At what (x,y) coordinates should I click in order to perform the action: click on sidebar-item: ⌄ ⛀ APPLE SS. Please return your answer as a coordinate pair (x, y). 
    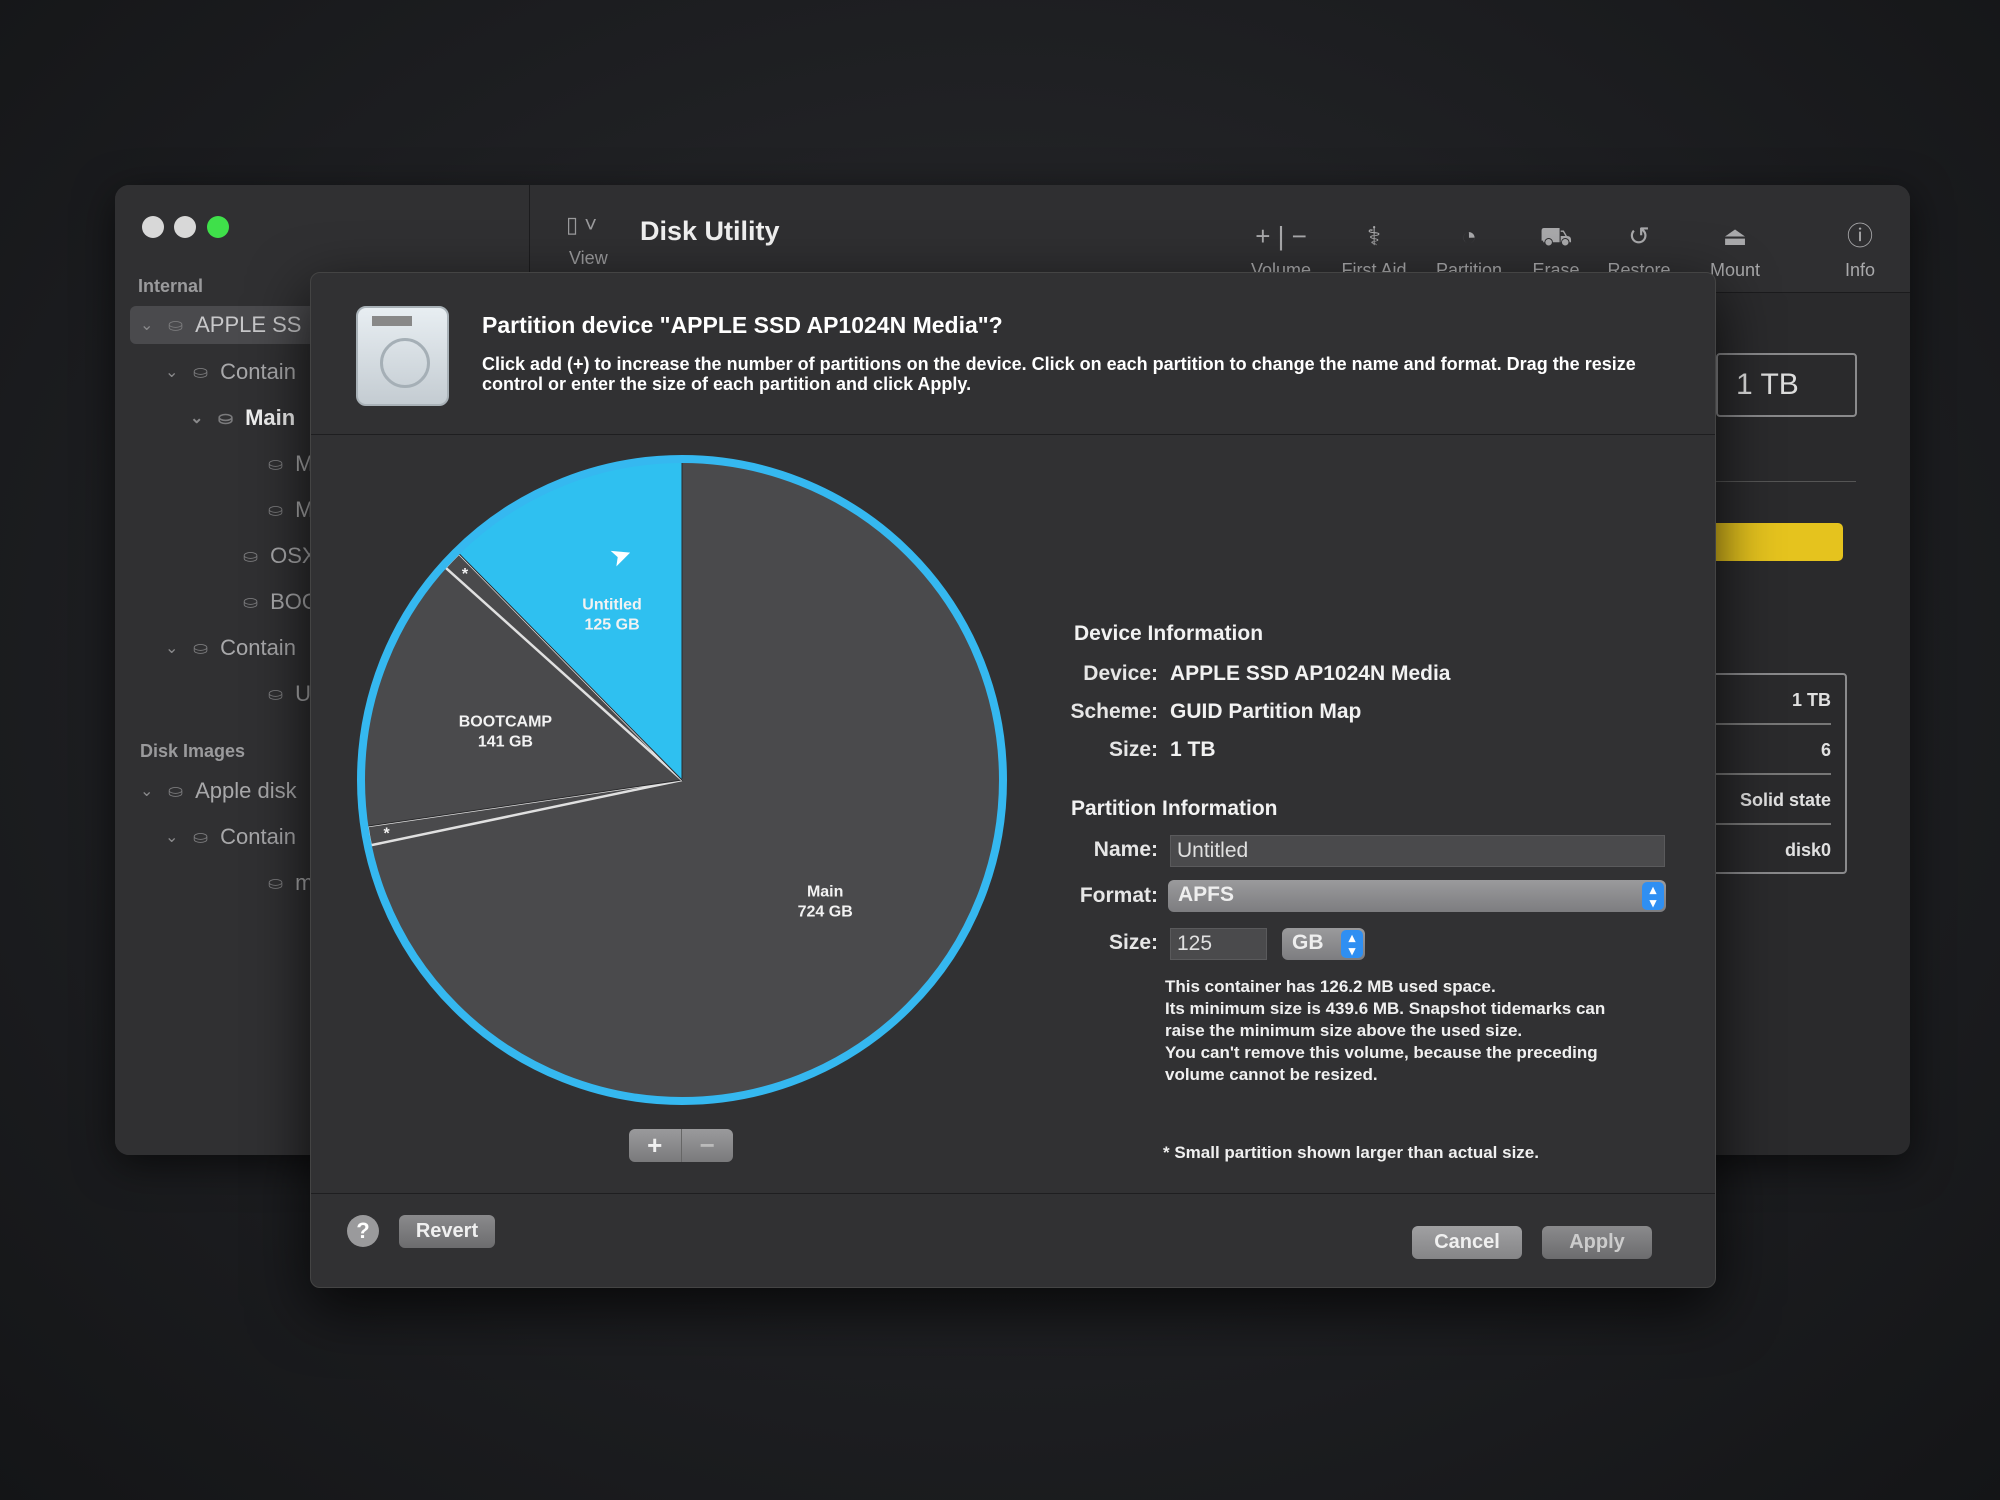
    Looking at the image, I should click on (220, 325).